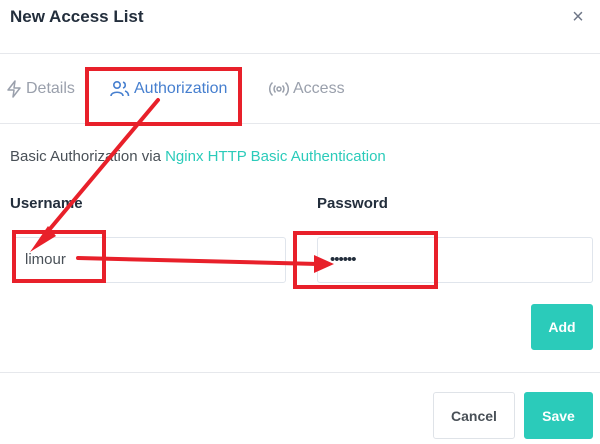 The width and height of the screenshot is (600, 444). What do you see at coordinates (77, 16) in the screenshot?
I see `modal-title: New Access List` at bounding box center [77, 16].